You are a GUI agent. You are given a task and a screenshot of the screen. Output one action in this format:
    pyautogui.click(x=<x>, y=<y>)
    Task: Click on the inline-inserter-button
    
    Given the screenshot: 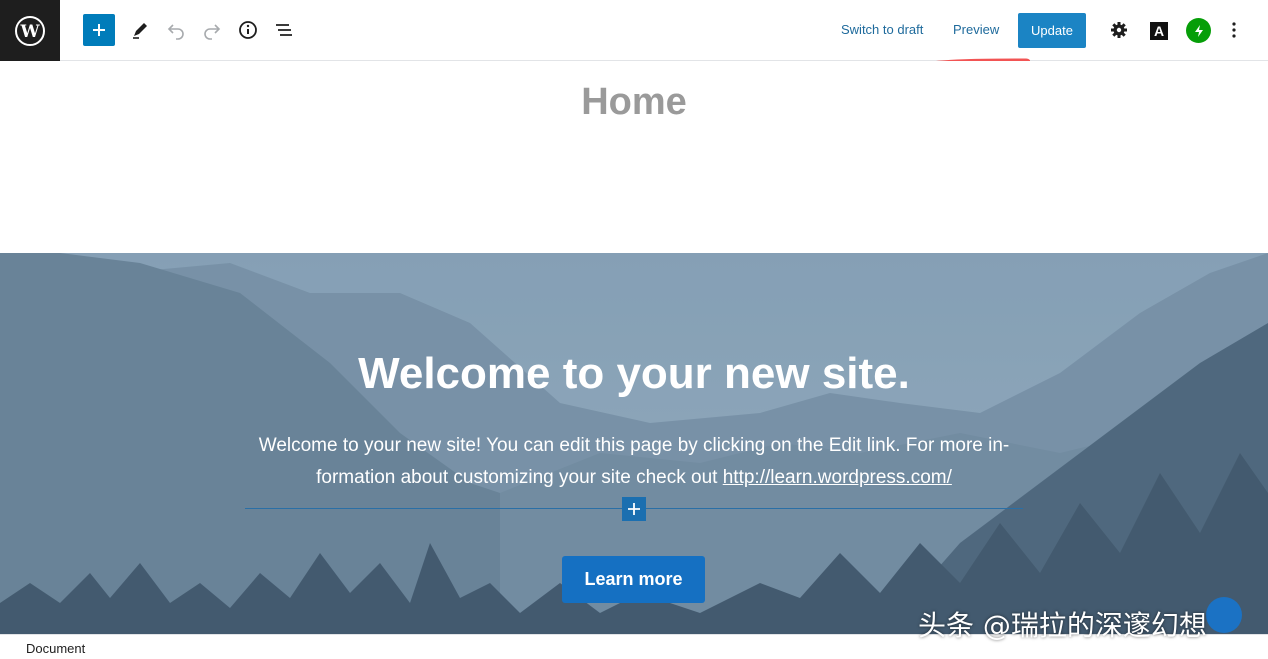 What is the action you would take?
    pyautogui.click(x=634, y=509)
    